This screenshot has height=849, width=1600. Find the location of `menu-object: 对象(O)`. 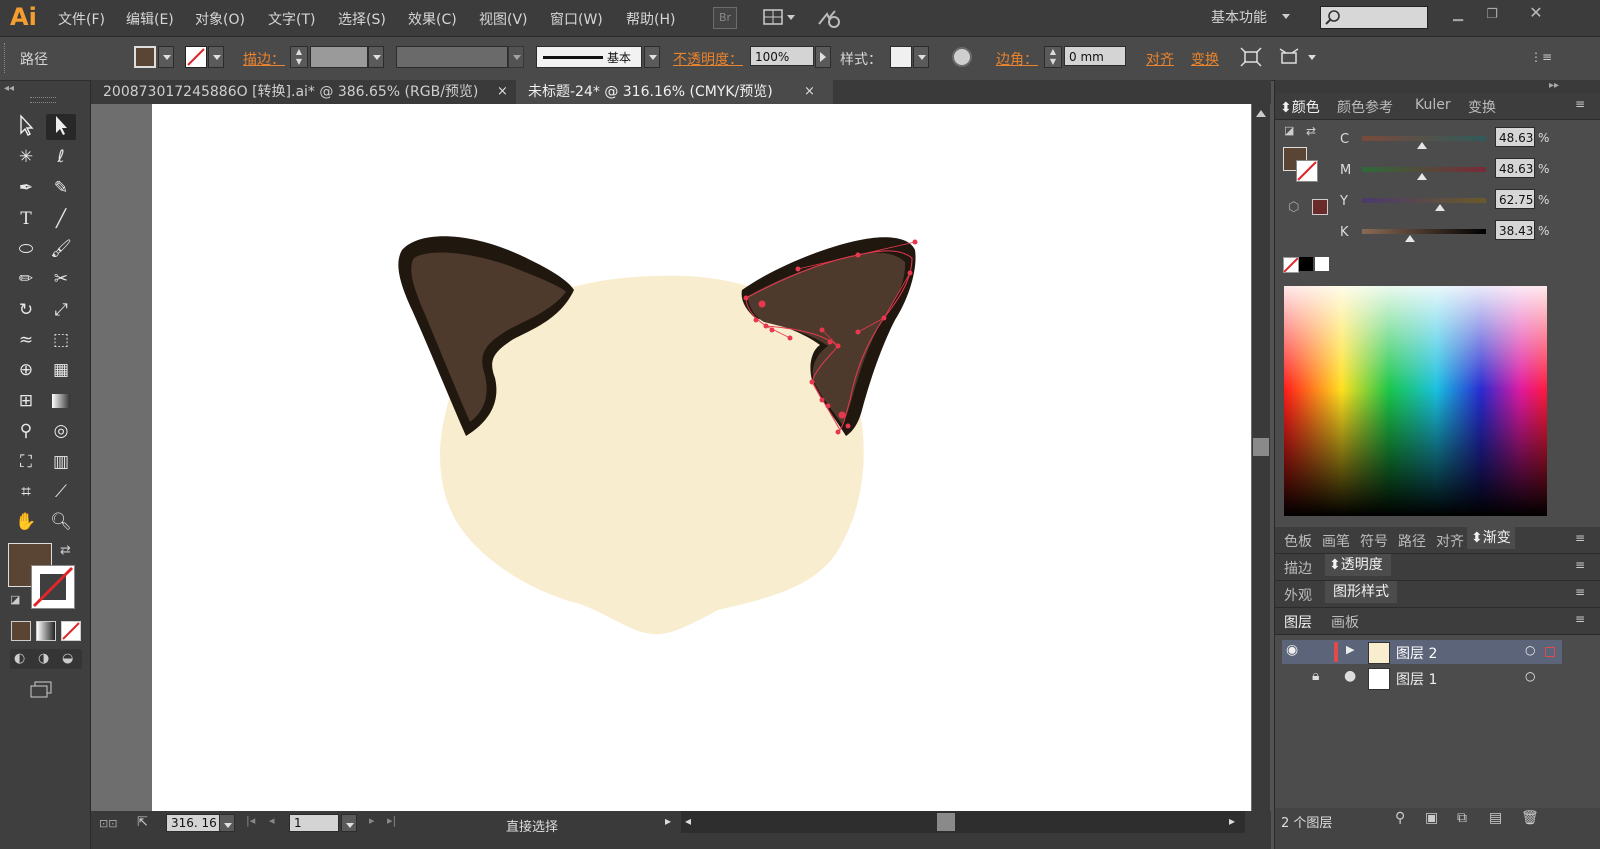

menu-object: 对象(O) is located at coordinates (220, 19).